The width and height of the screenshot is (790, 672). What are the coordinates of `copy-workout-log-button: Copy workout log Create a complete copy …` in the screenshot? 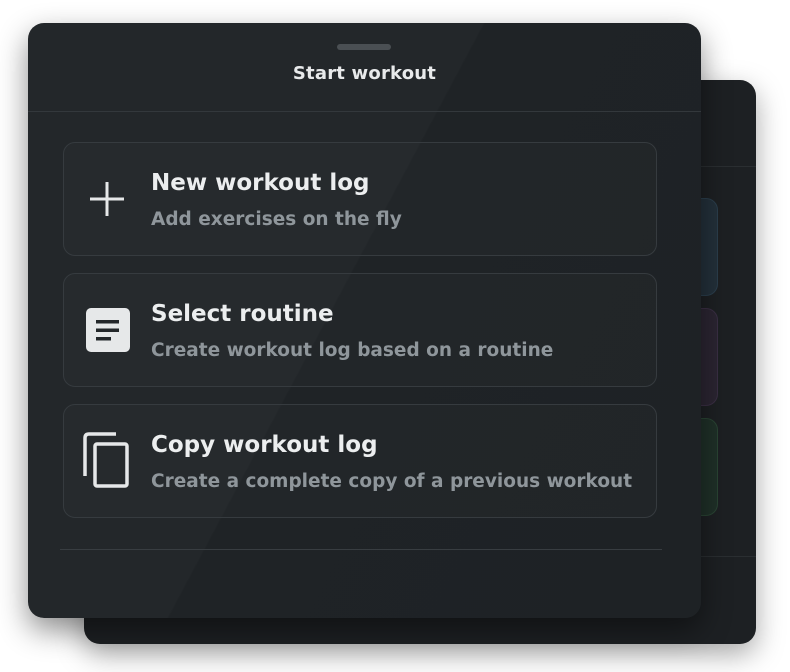 It's located at (360, 461).